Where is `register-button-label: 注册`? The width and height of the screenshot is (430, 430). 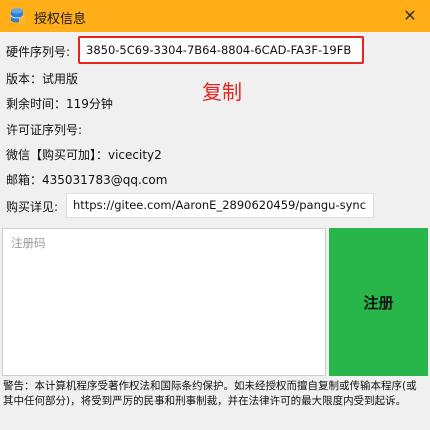
register-button-label: 注册 is located at coordinates (378, 302).